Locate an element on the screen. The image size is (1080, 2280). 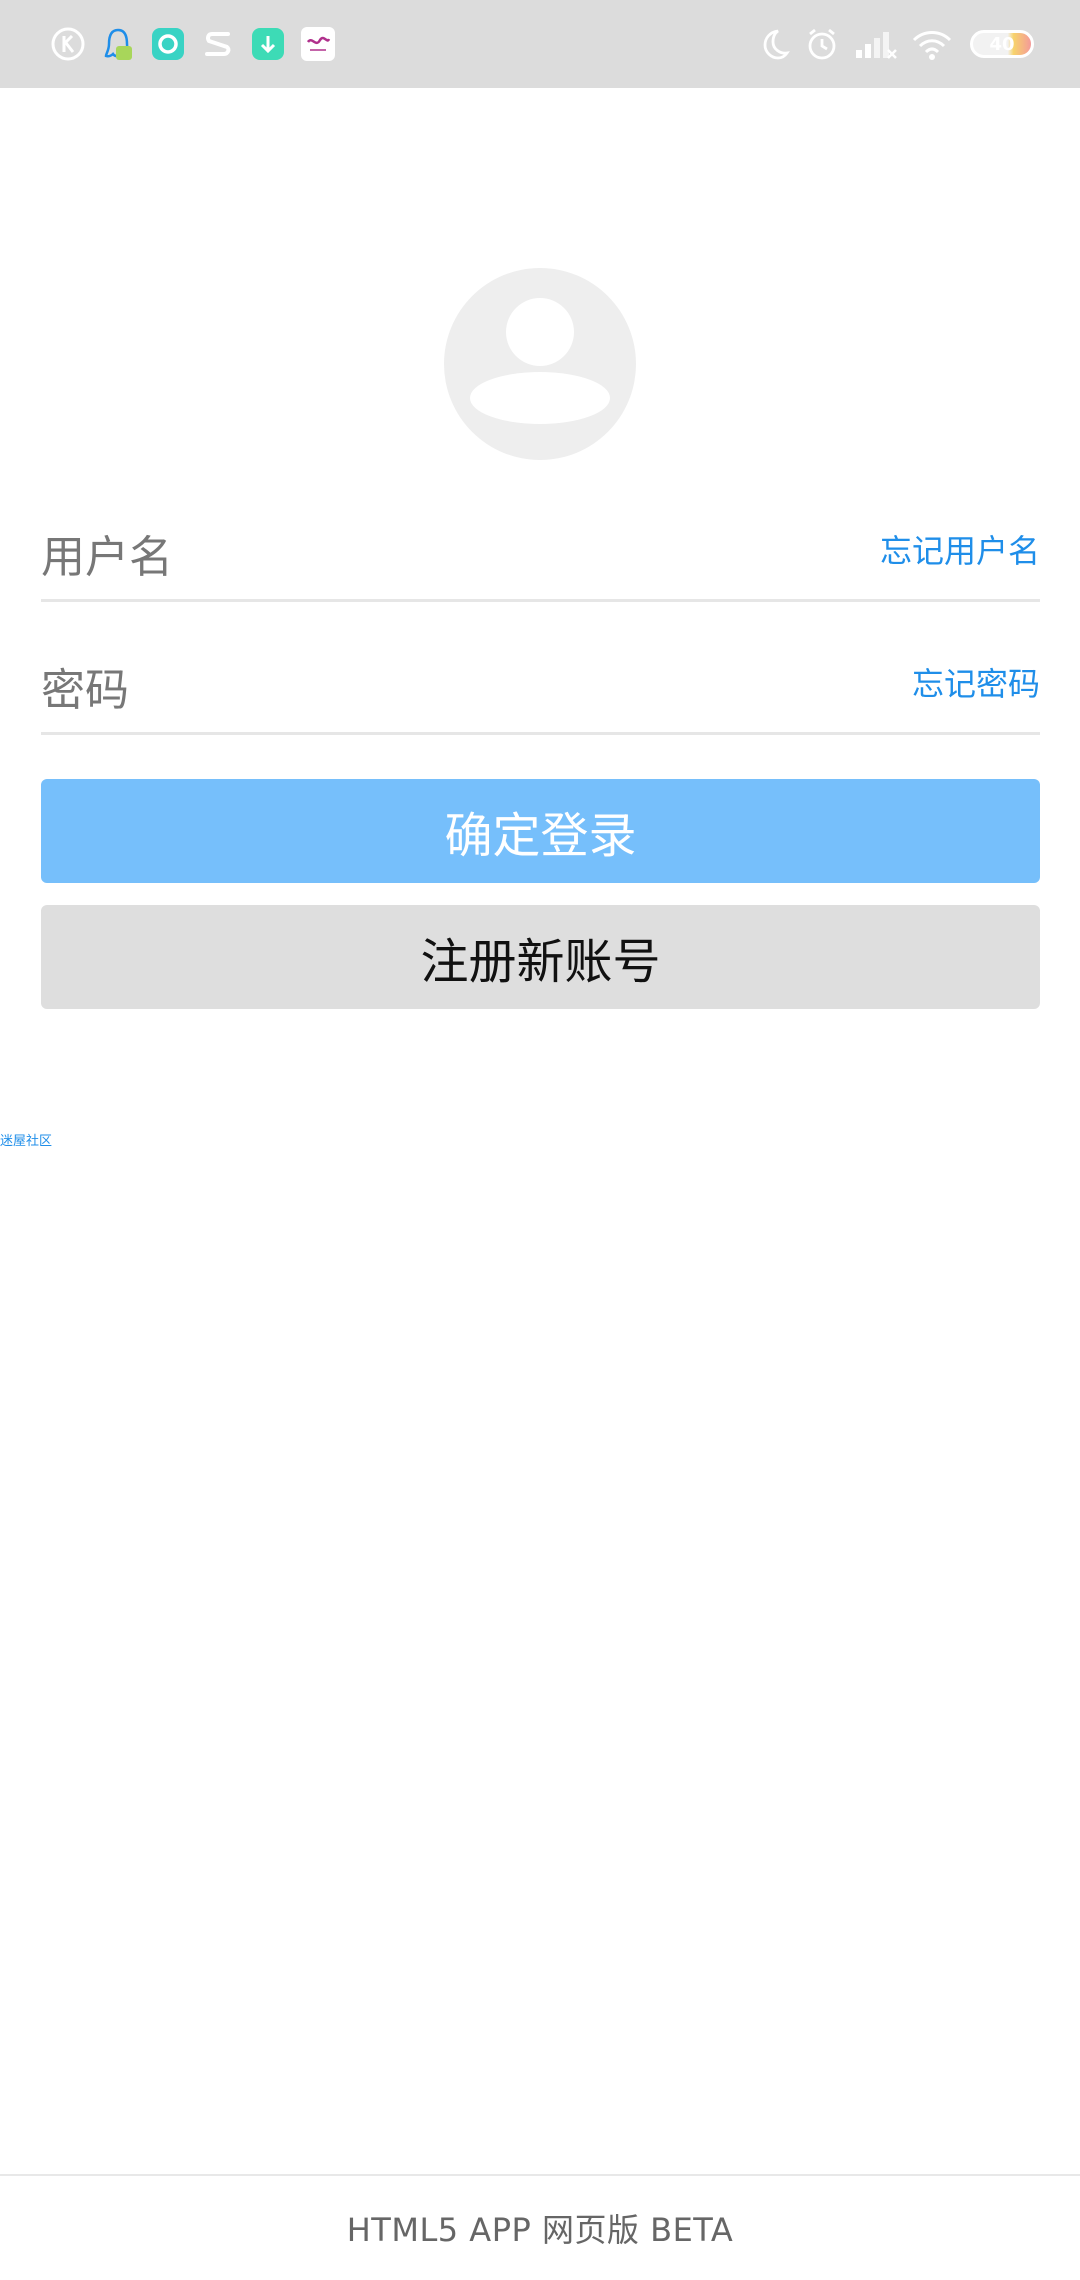
password-row: 忘记密码 is located at coordinates (540, 690).